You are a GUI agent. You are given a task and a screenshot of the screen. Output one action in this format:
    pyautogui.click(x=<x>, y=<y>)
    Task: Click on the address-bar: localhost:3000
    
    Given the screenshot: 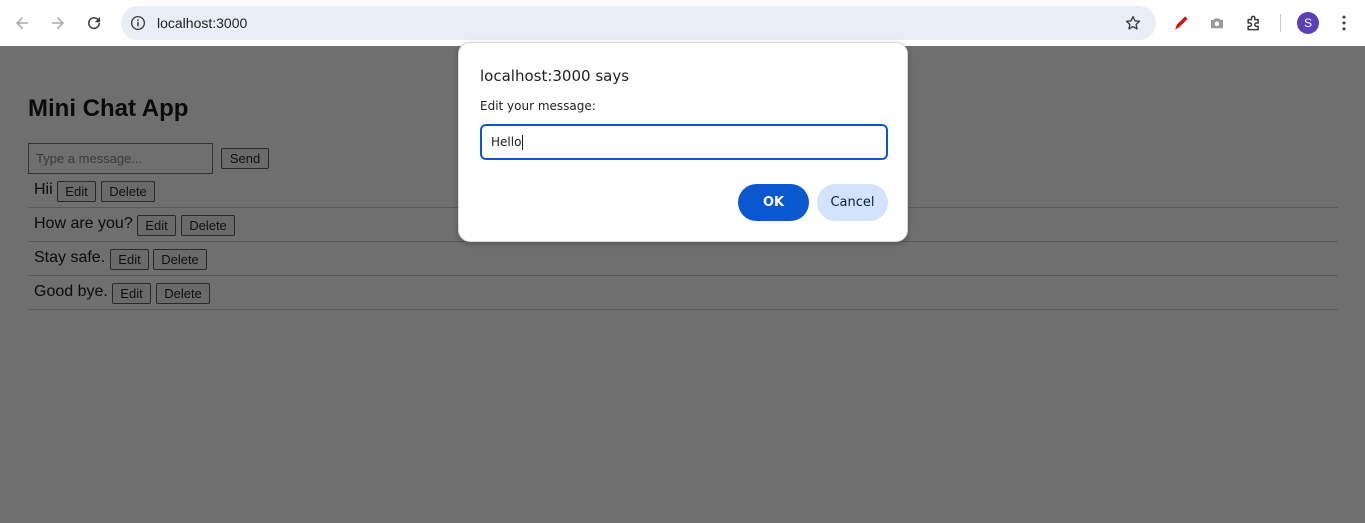 What is the action you would take?
    pyautogui.click(x=638, y=23)
    